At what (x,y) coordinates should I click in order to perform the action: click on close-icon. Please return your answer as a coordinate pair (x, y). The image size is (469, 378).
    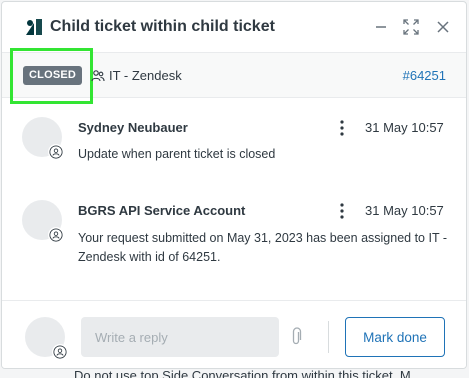
    Looking at the image, I should click on (443, 27).